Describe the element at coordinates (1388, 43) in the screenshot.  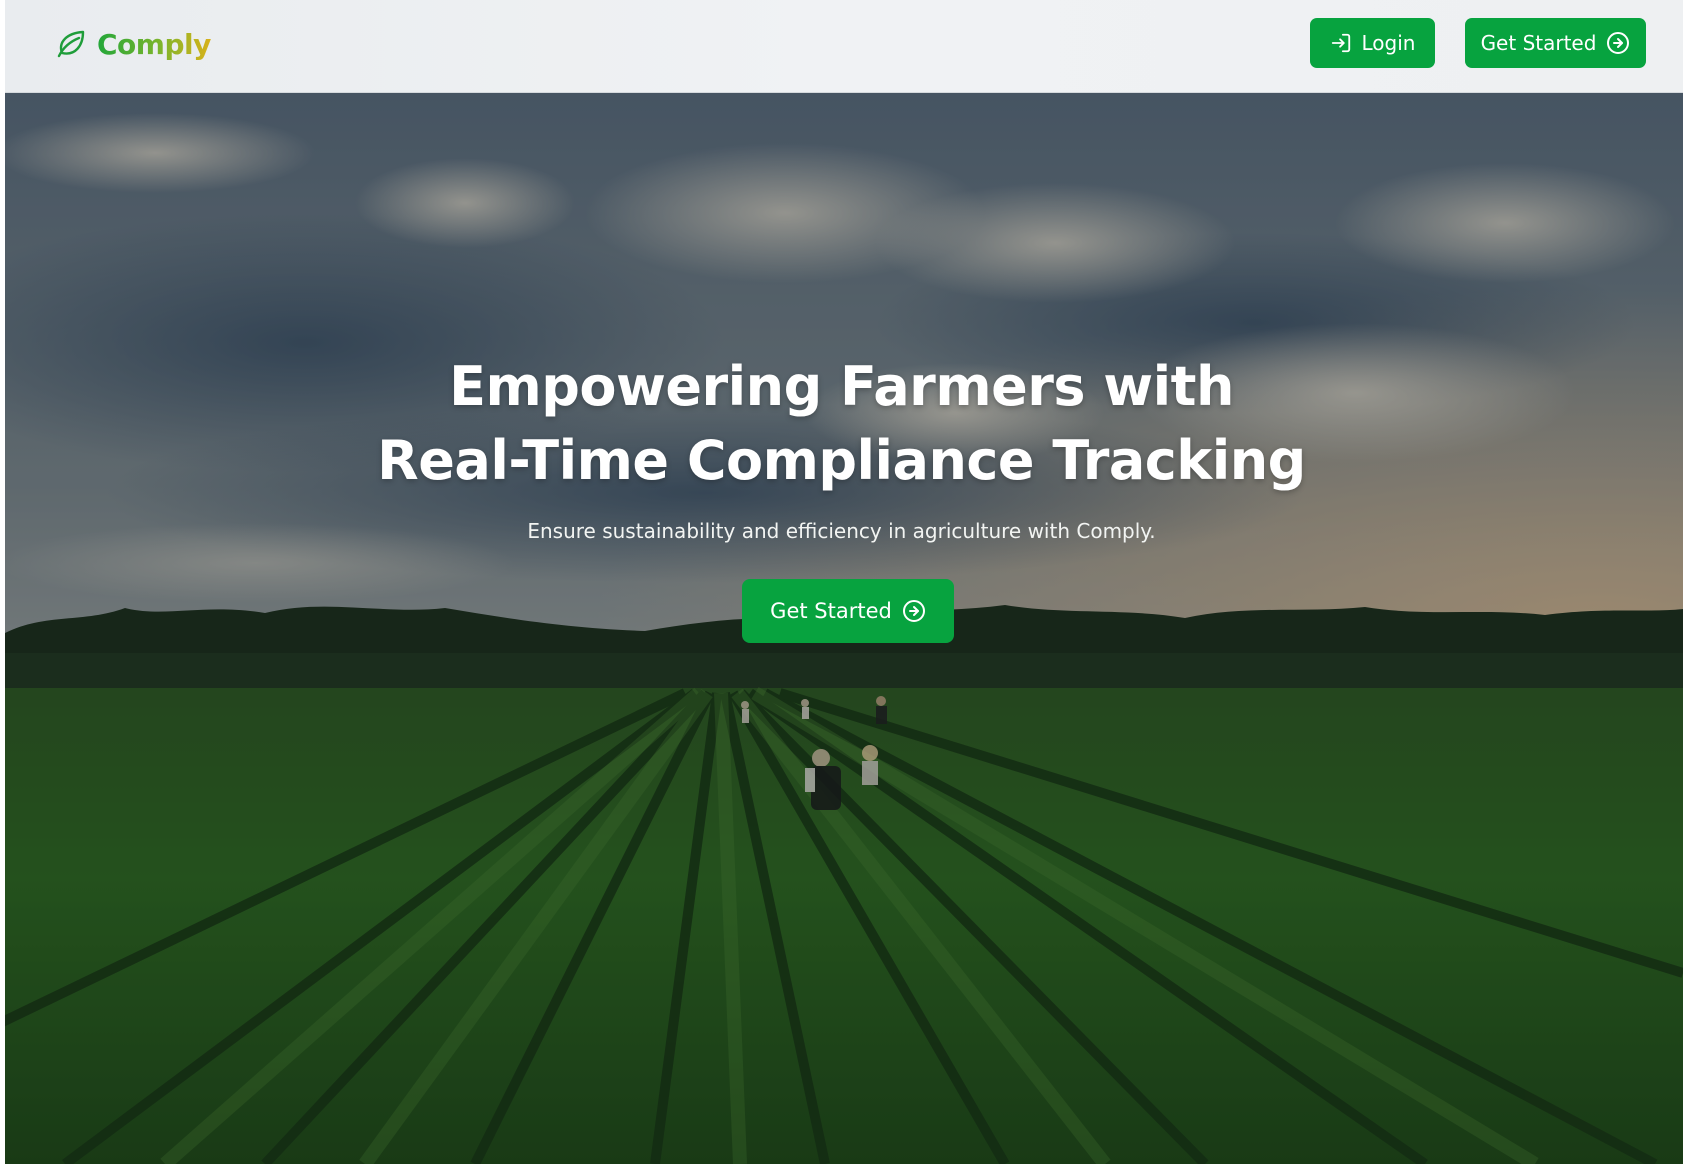
I see `login-label: Login` at that location.